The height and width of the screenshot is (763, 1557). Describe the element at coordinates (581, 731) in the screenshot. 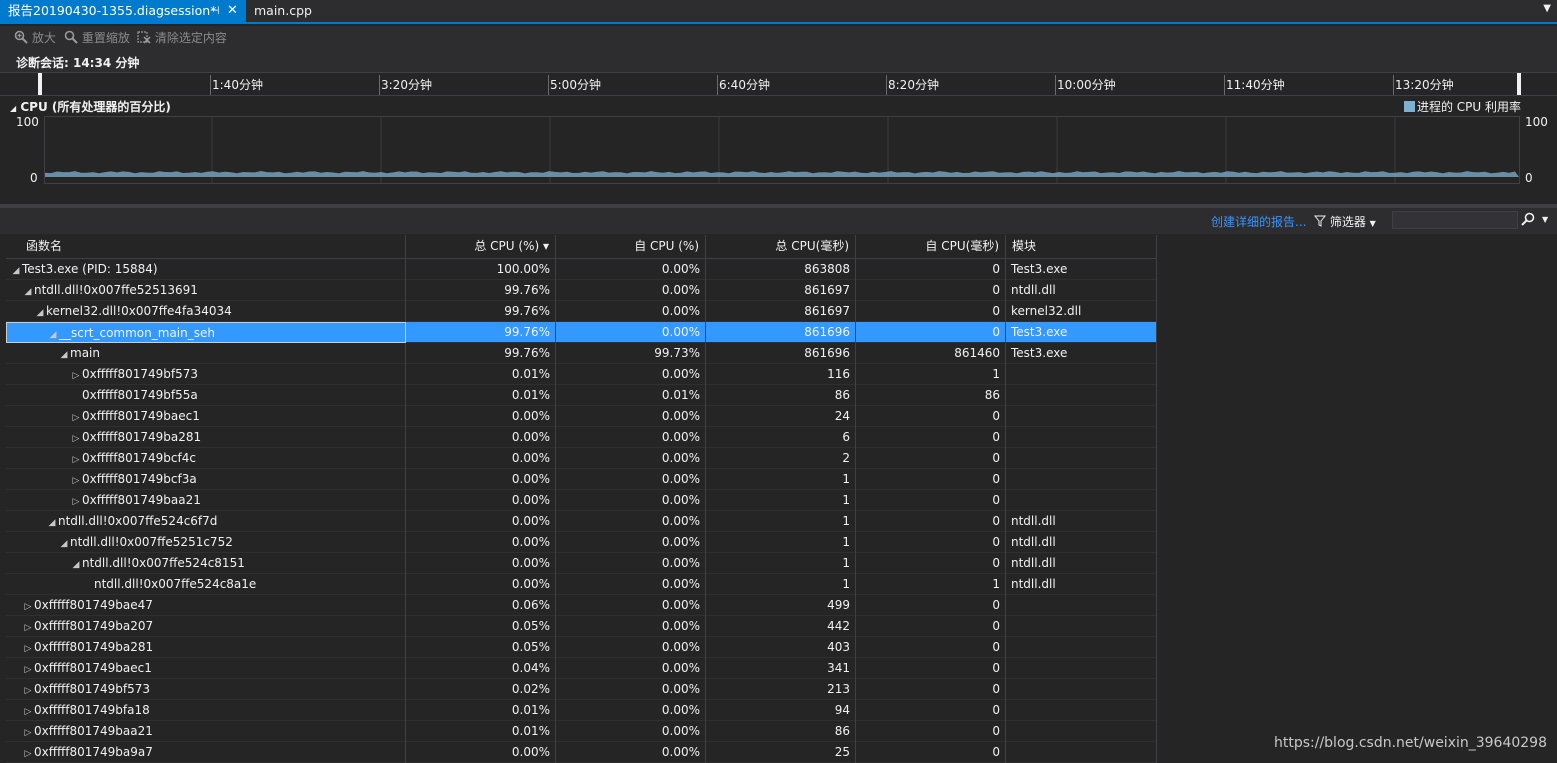

I see `table-row: ▷ 0xfffff801749baa21 0.01% 0.00% 86 0` at that location.